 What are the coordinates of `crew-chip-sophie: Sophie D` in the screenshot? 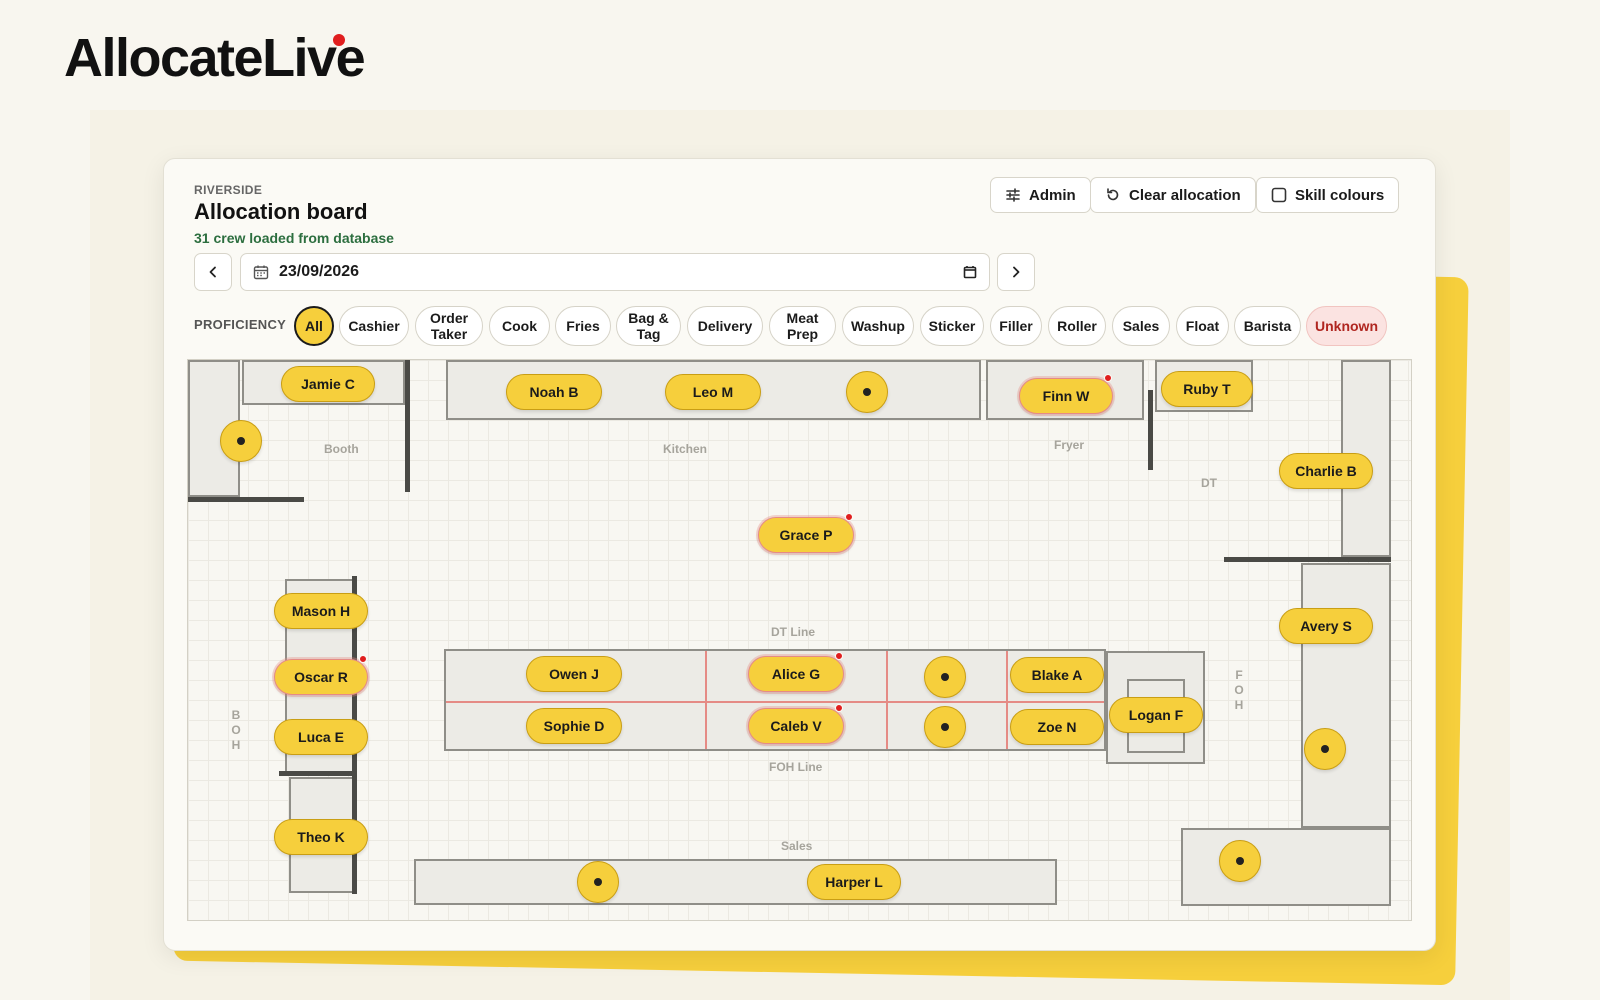 It's located at (574, 726).